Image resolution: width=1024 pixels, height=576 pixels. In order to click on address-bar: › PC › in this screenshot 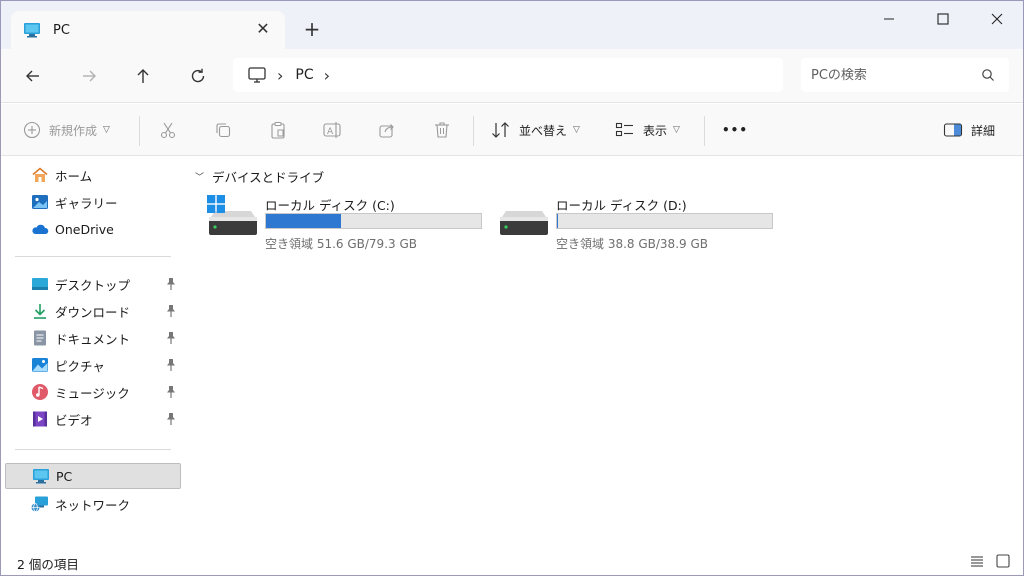, I will do `click(512, 76)`.